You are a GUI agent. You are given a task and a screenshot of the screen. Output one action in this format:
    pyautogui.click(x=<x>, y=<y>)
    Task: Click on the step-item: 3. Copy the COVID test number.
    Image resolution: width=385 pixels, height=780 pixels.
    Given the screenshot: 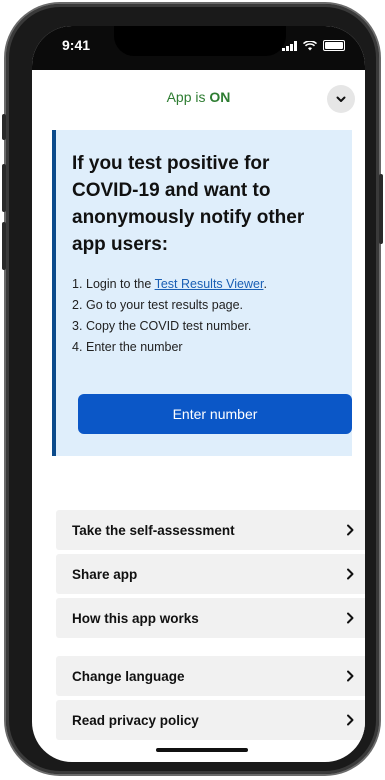 What is the action you would take?
    pyautogui.click(x=204, y=326)
    